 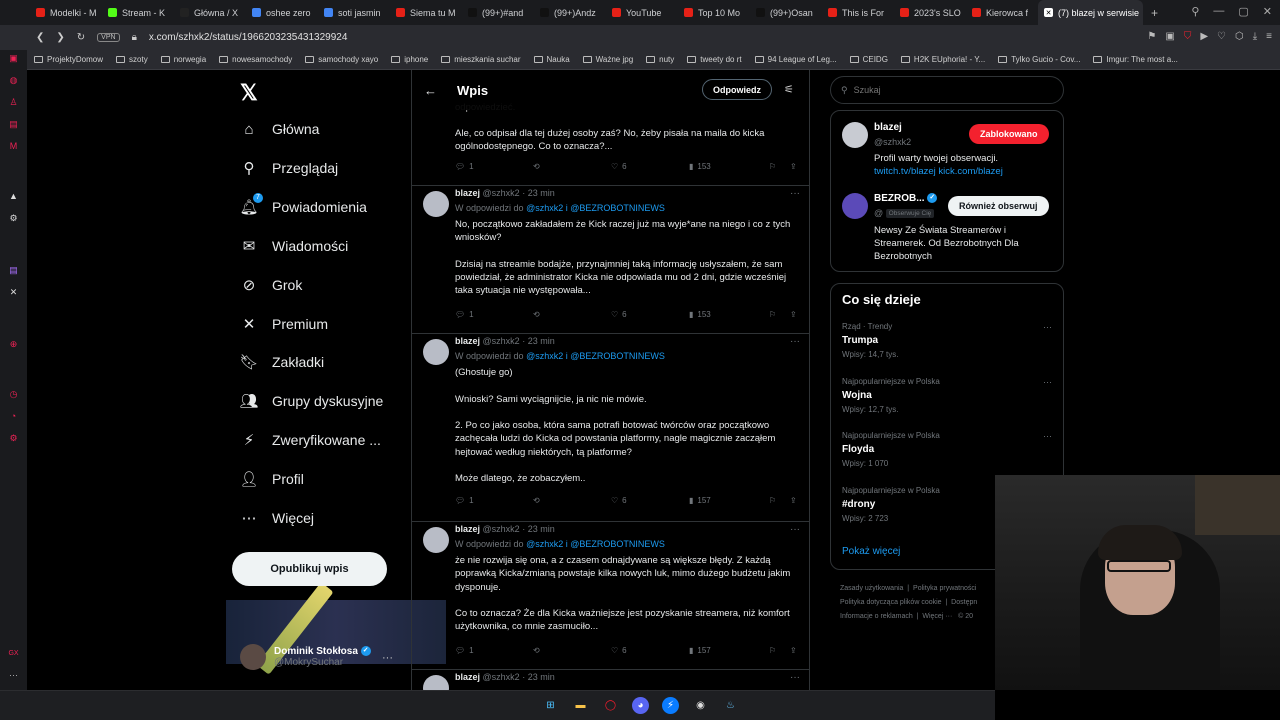 What do you see at coordinates (640, 705) in the screenshot?
I see `discord-icon: ◕` at bounding box center [640, 705].